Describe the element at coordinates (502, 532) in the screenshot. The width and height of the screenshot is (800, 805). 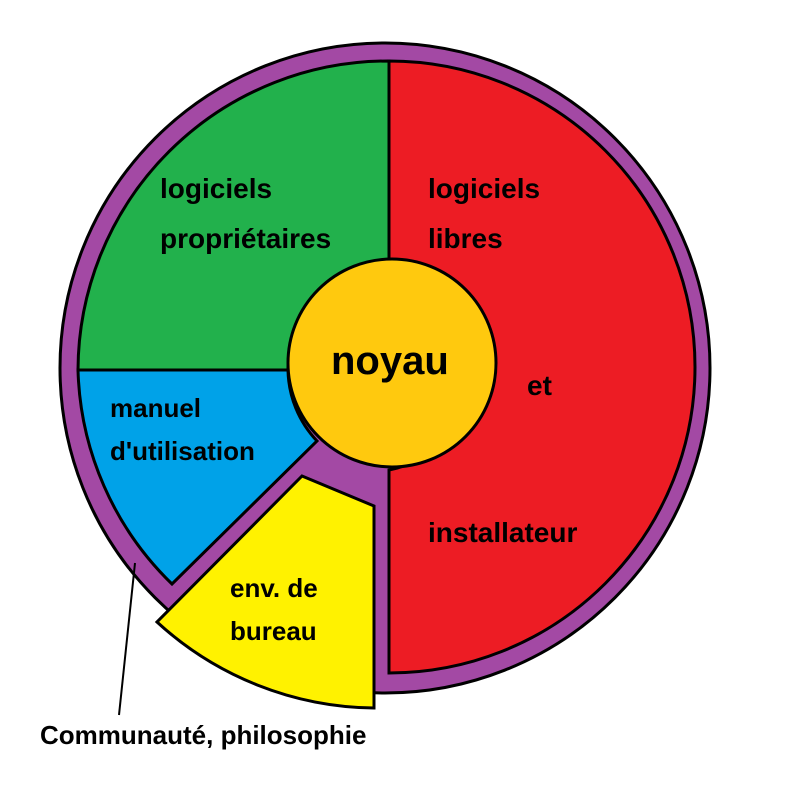
I see `free-label-line4: installateur` at that location.